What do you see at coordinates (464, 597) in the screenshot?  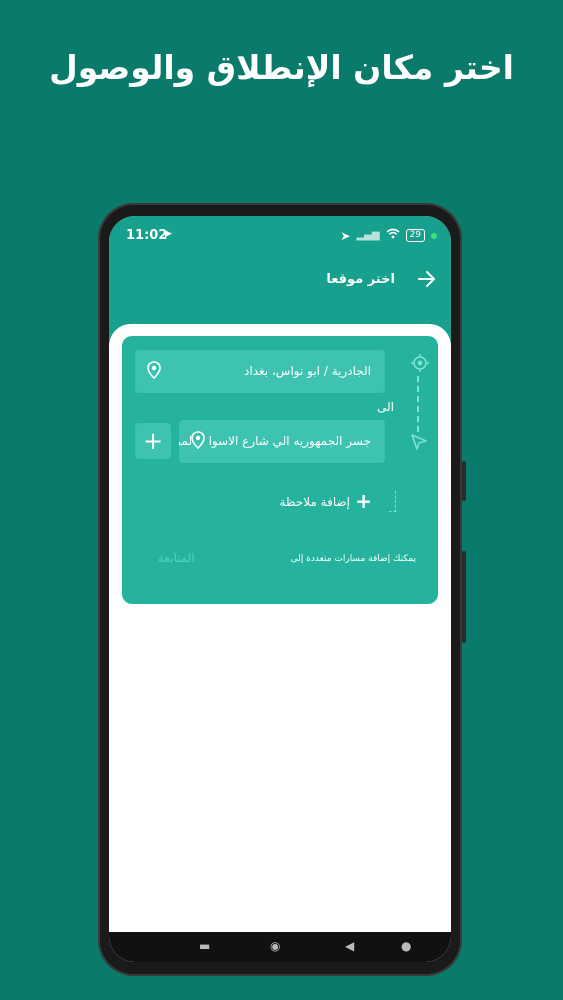 I see `power-button` at bounding box center [464, 597].